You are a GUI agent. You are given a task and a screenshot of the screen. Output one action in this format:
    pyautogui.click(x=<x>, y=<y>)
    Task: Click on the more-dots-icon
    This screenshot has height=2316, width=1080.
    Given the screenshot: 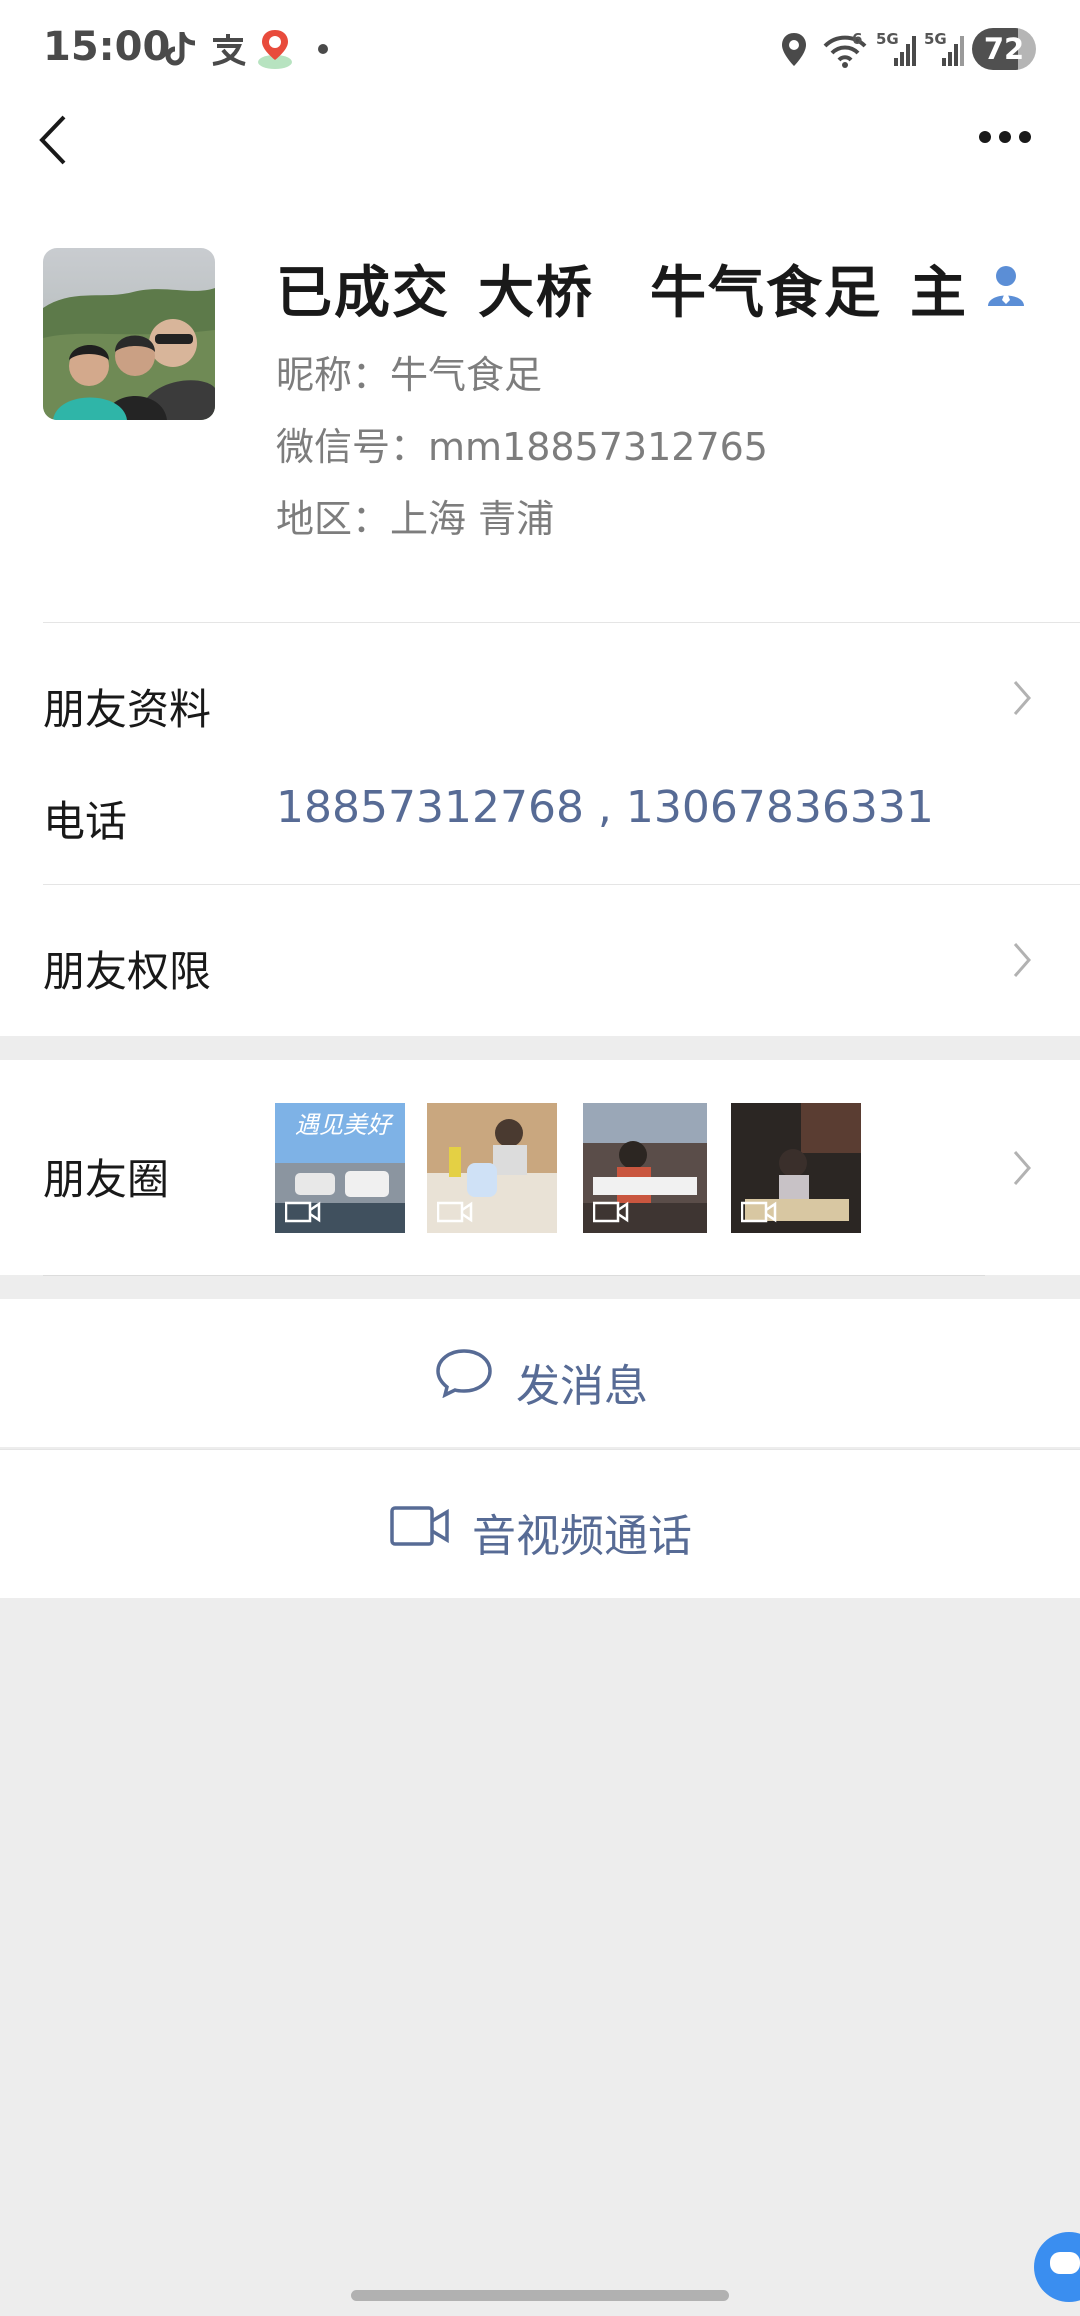 What is the action you would take?
    pyautogui.click(x=1005, y=137)
    